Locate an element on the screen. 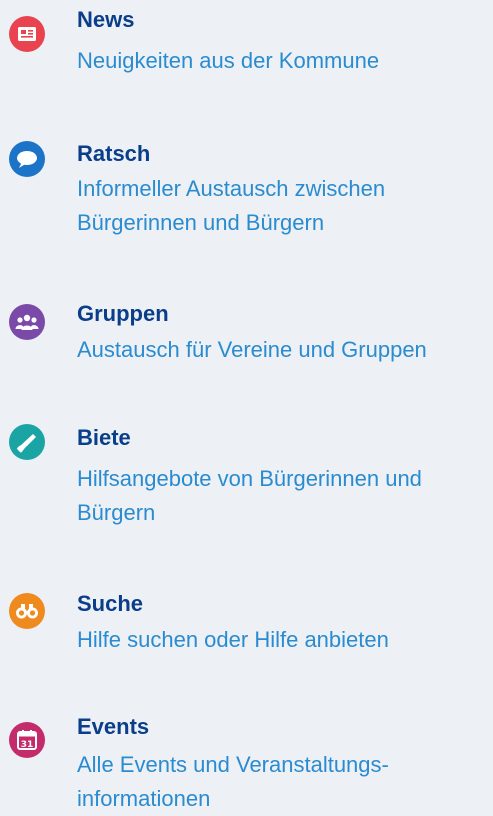 This screenshot has width=493, height=816. menu-item-title: News is located at coordinates (106, 19).